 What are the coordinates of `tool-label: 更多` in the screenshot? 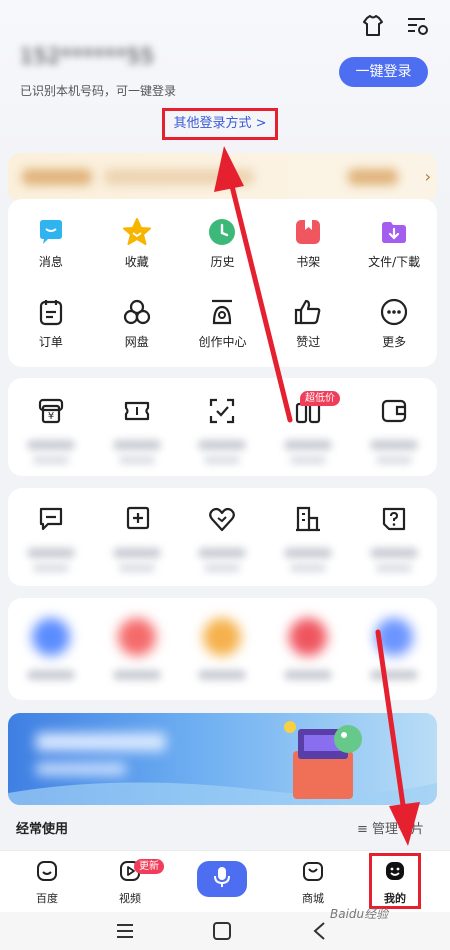 It's located at (394, 342).